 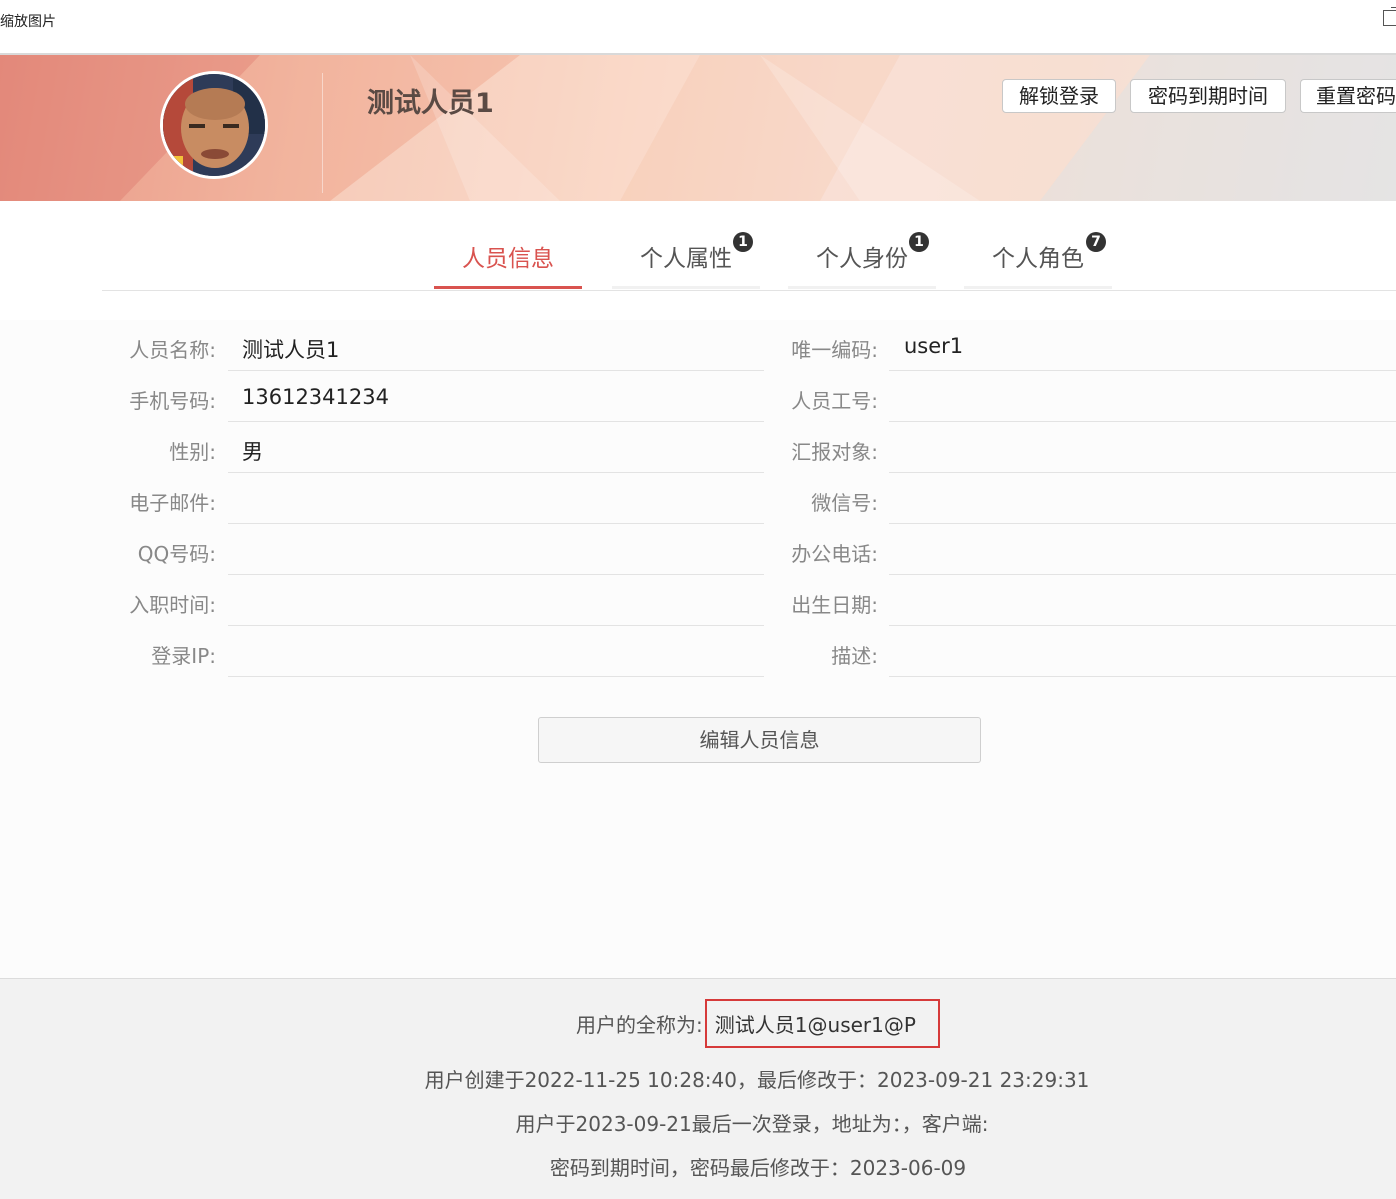 I want to click on field-row-email: 电子邮件:, so click(x=382, y=498).